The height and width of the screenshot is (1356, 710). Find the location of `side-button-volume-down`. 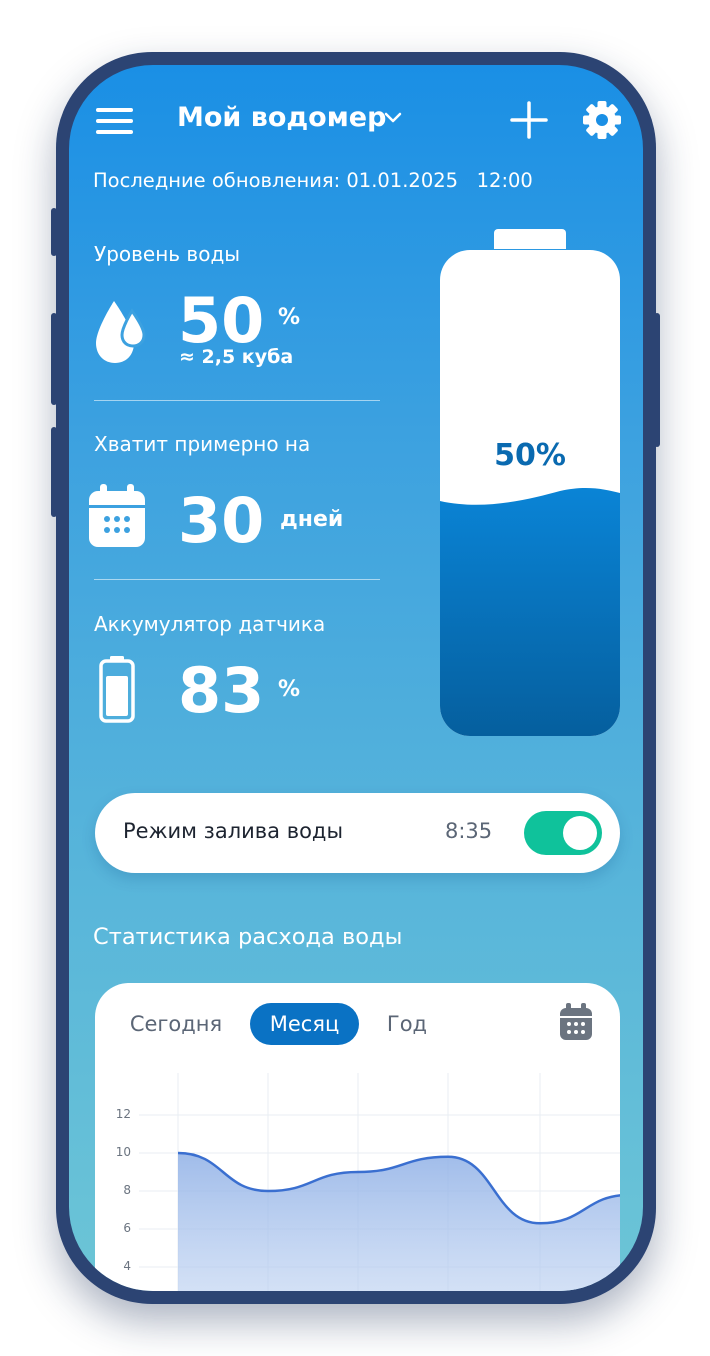

side-button-volume-down is located at coordinates (54, 472).